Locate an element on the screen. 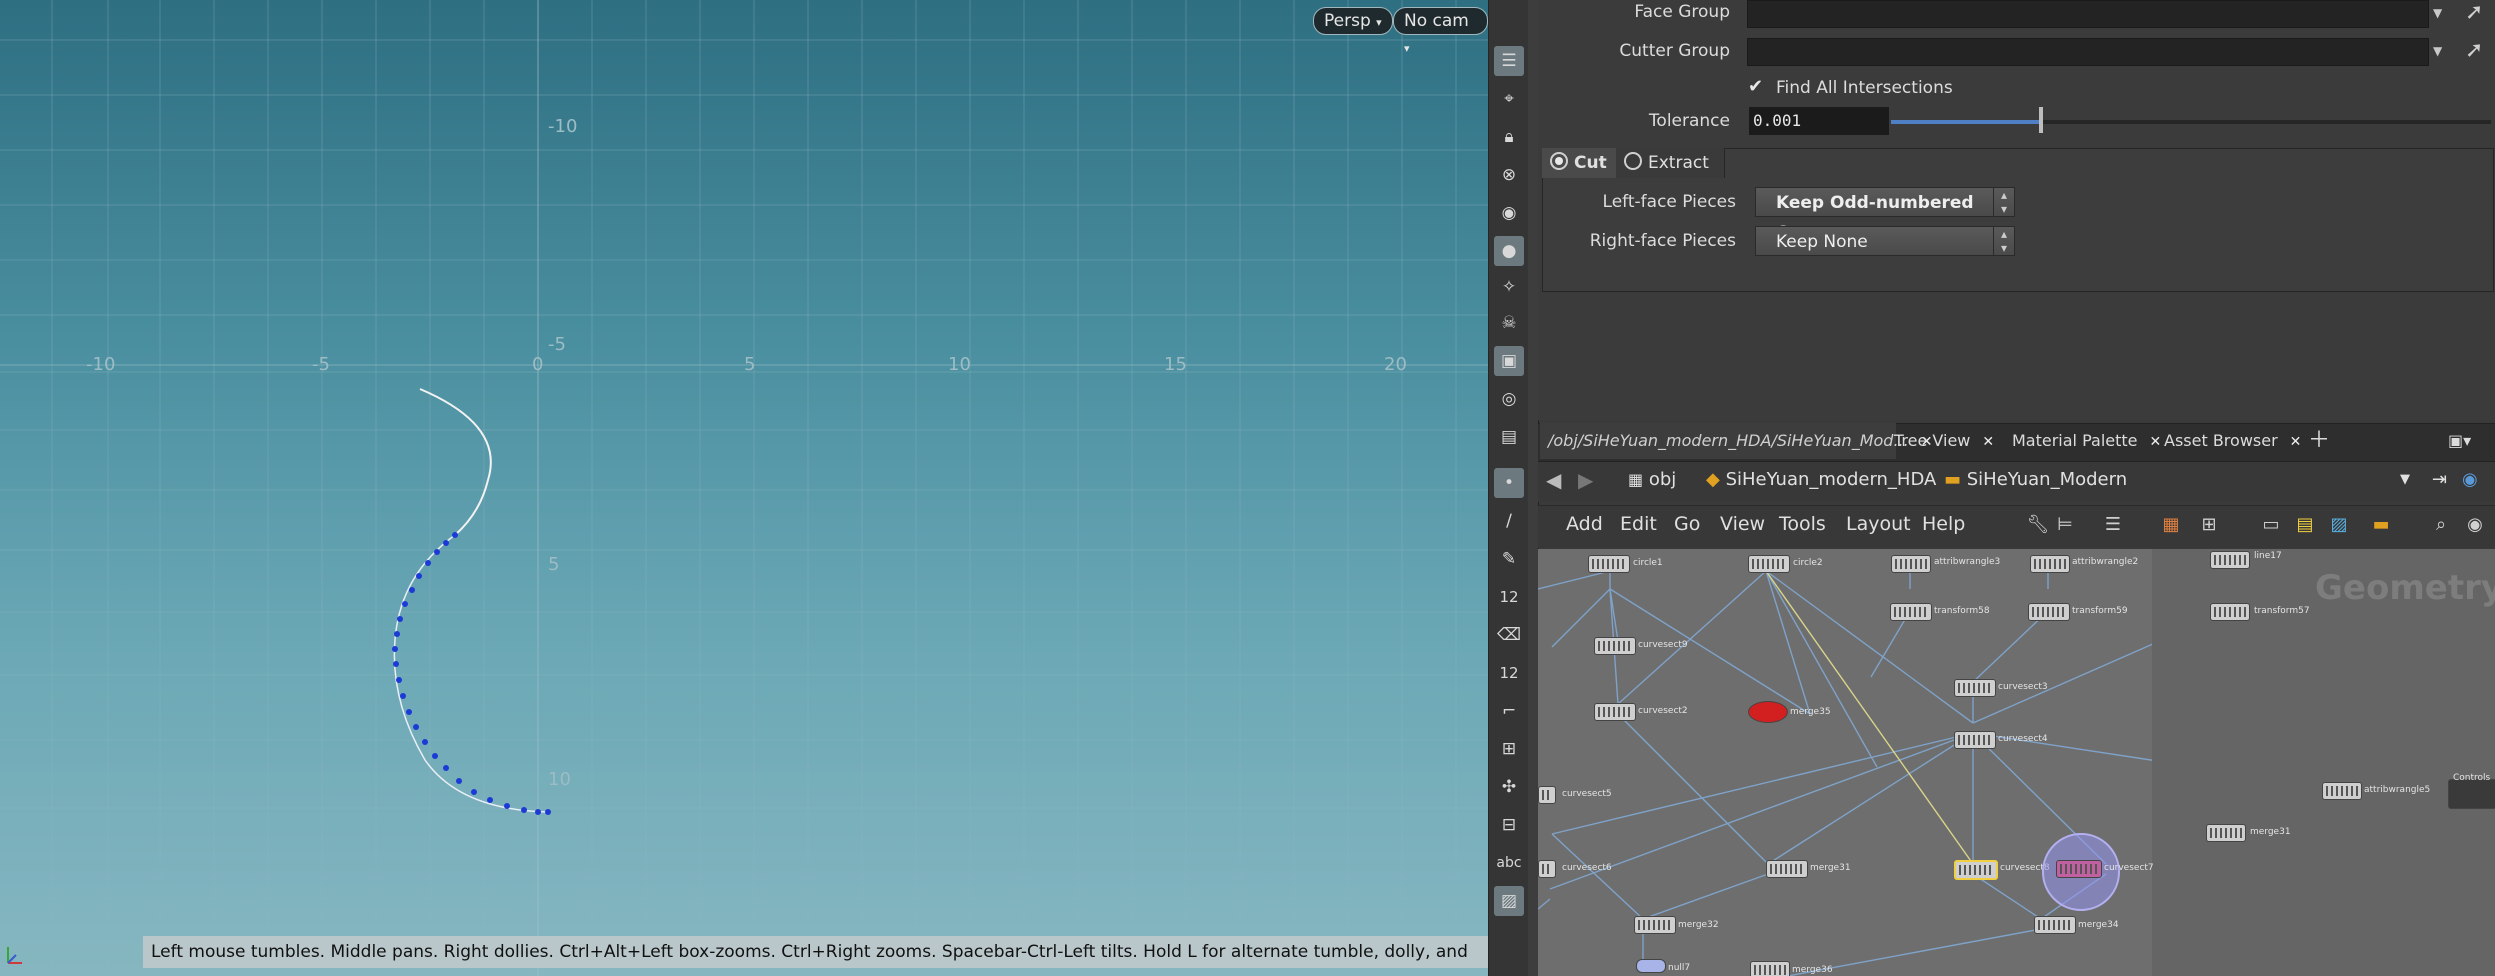 The width and height of the screenshot is (2495, 976). sticky-note-icon: ▤ is located at coordinates (2305, 524).